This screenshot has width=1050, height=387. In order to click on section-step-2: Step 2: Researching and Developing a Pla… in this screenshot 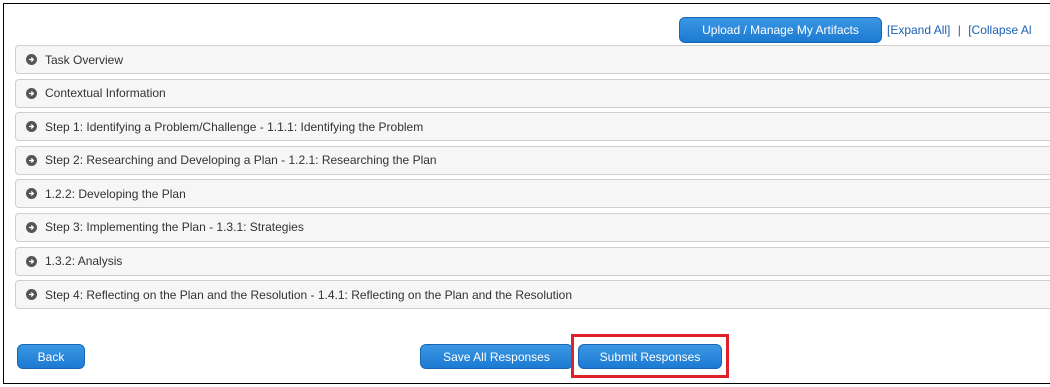, I will do `click(532, 160)`.